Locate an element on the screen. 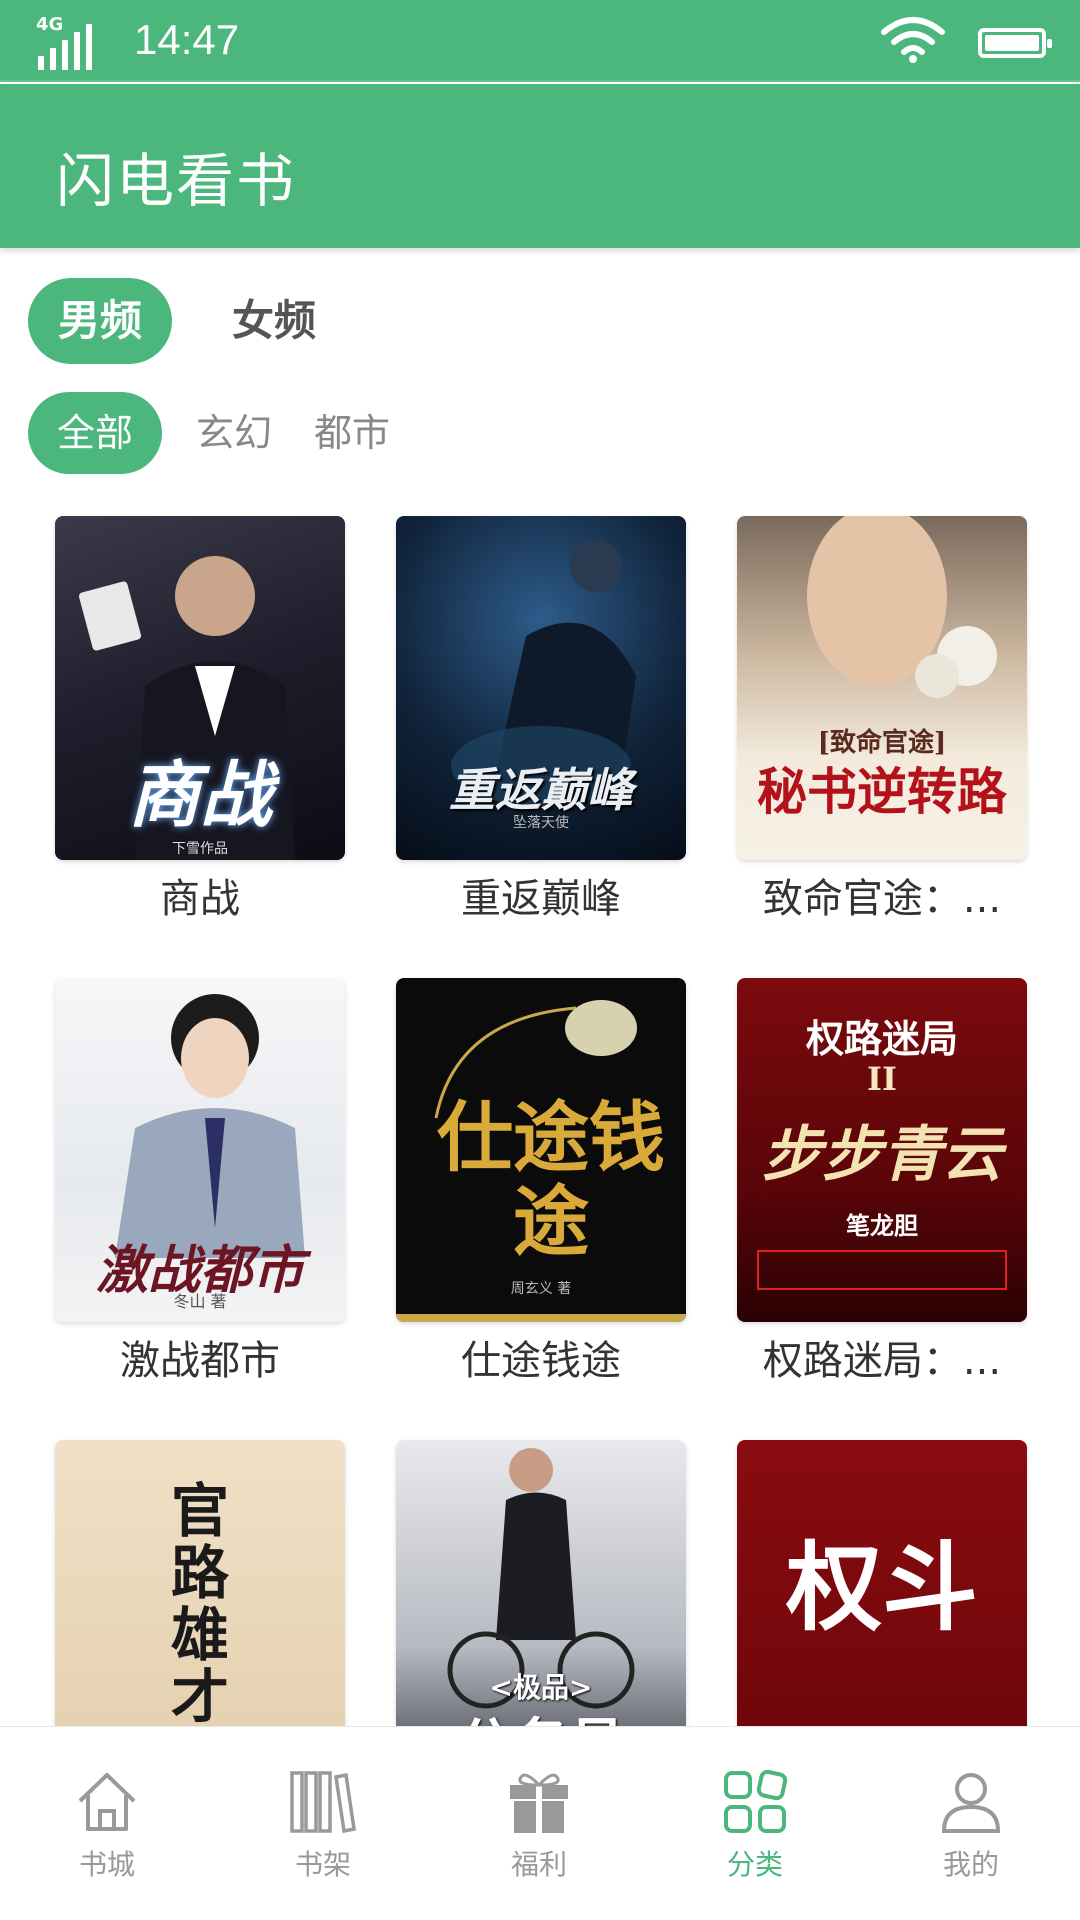  nav-label: 书城 is located at coordinates (106, 1864).